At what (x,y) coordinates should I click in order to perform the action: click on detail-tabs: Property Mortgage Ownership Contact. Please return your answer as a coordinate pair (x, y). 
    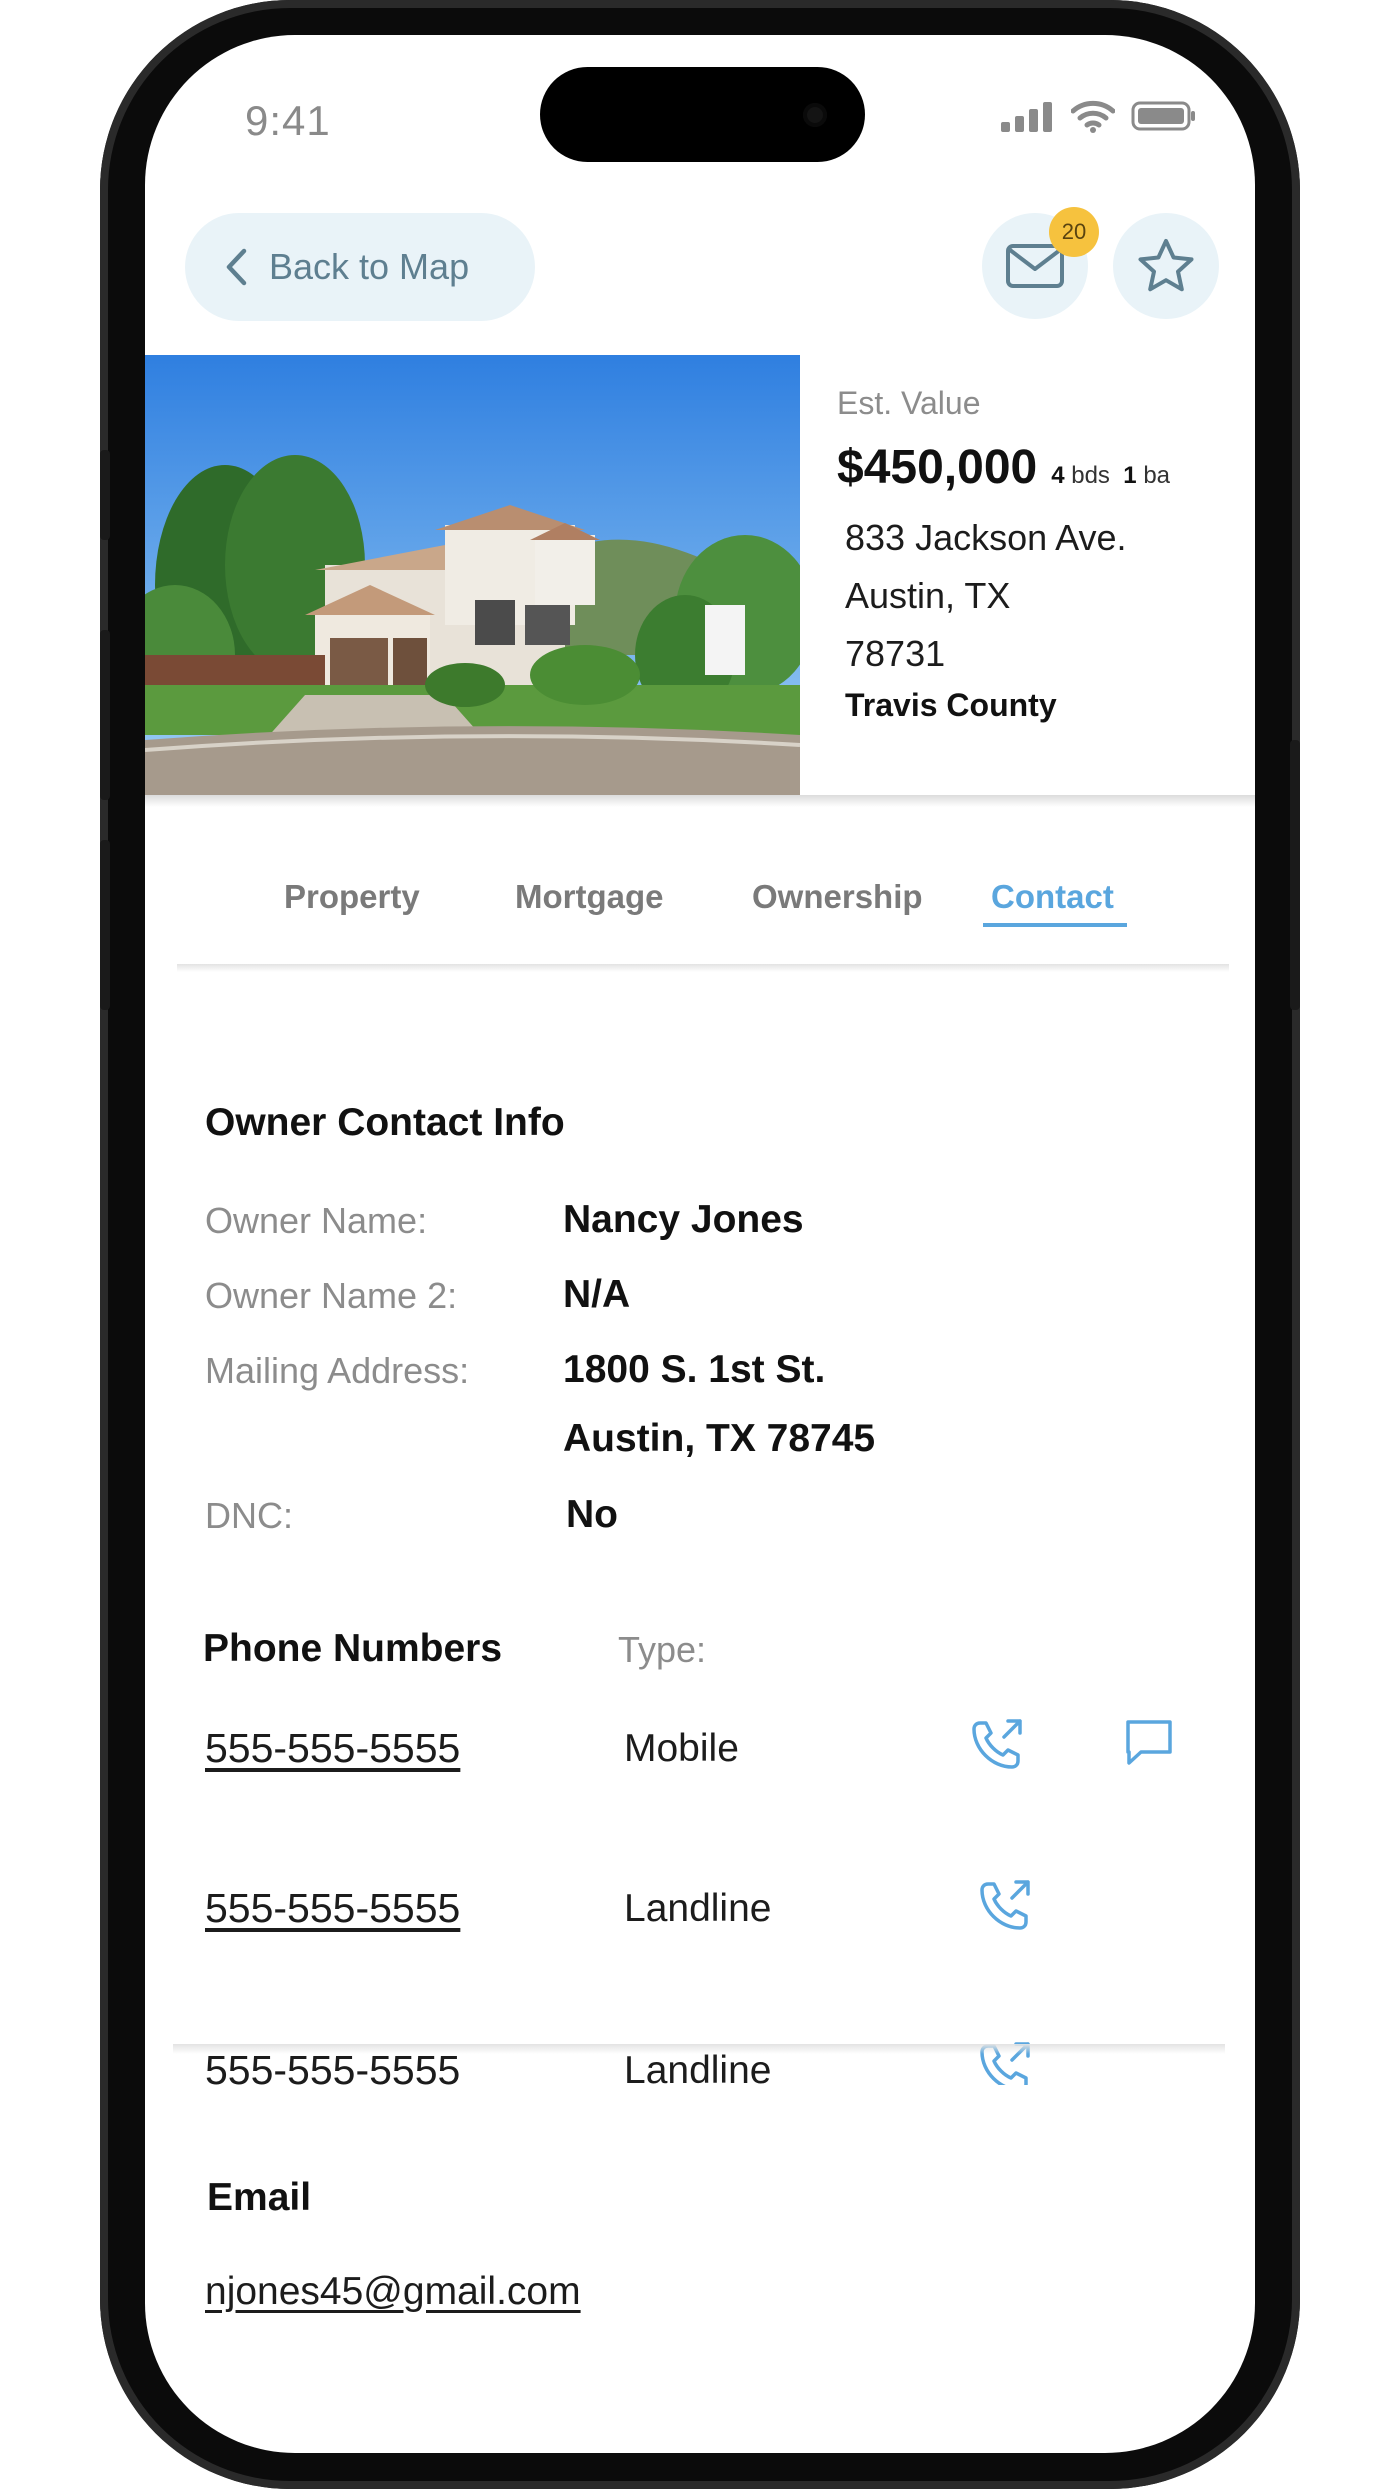
    Looking at the image, I should click on (700, 908).